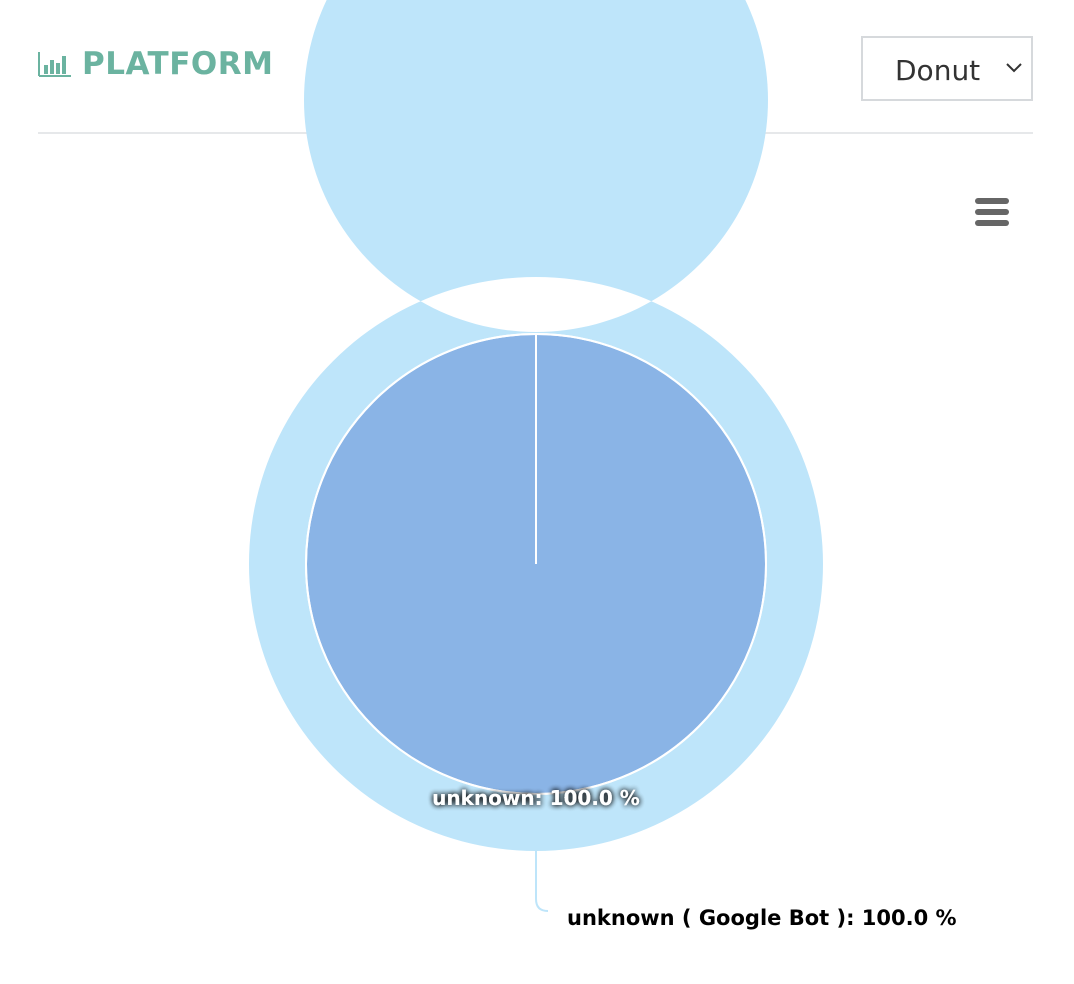  I want to click on outer-data-label: unknown ( Google Bot ): 100.0 %, so click(762, 918).